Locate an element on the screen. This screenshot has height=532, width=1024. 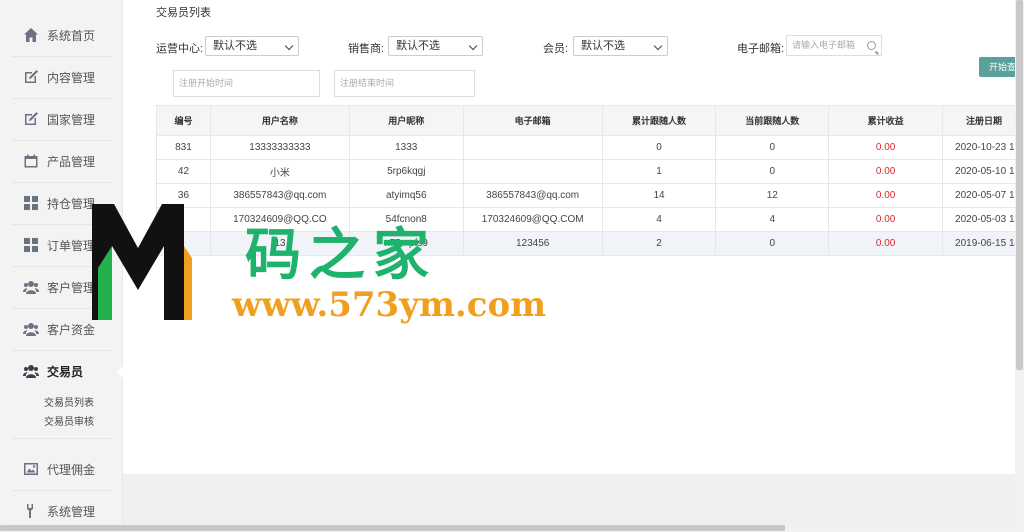
sidebar-item-product: 产品管理 is located at coordinates (61, 161).